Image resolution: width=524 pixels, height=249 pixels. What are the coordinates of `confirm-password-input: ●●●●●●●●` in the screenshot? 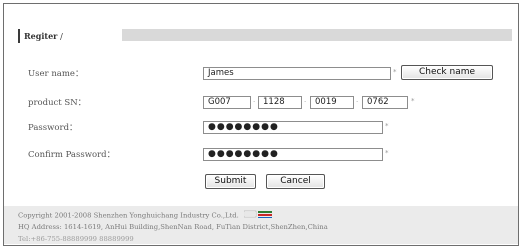 It's located at (293, 154).